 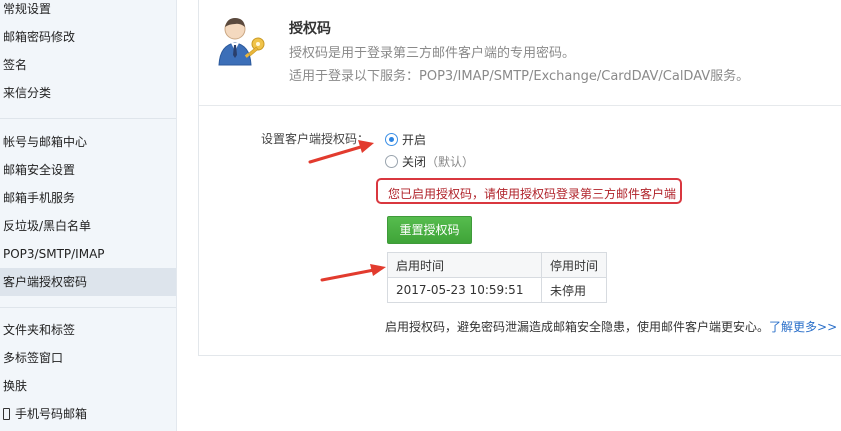 I want to click on sidebar-item-mobile-service: 邮箱手机服务, so click(x=39, y=198).